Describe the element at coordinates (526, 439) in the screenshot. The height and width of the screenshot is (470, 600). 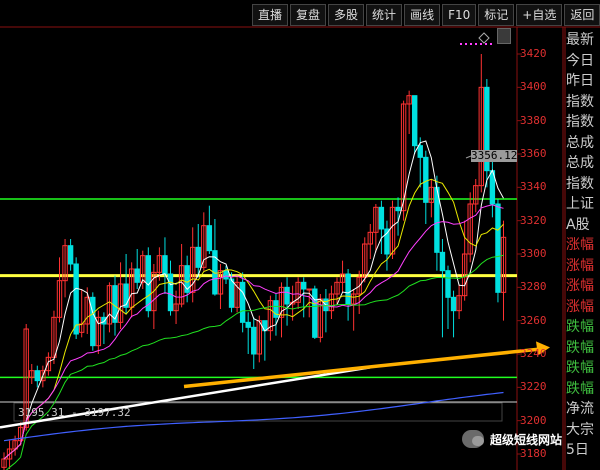
I see `watermark-text: 超级短线网站` at that location.